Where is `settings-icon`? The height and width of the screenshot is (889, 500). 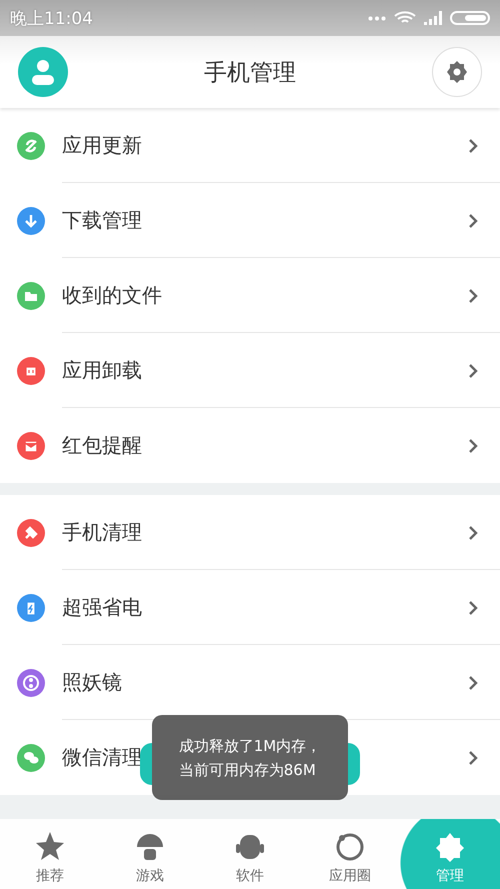
settings-icon is located at coordinates (457, 72).